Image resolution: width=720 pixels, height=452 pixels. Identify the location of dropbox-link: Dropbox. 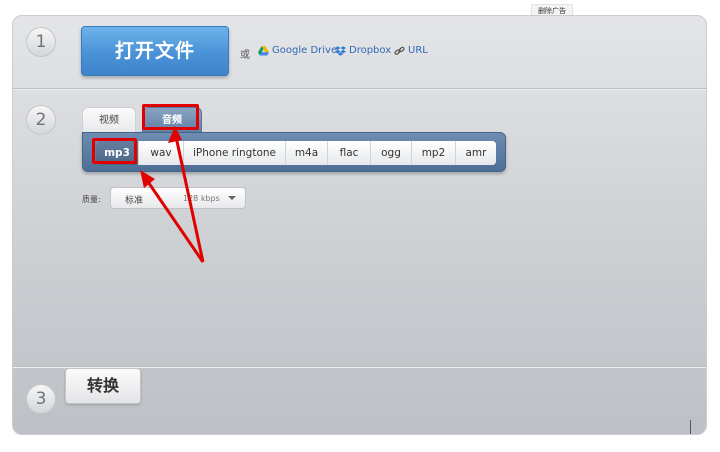
(363, 50).